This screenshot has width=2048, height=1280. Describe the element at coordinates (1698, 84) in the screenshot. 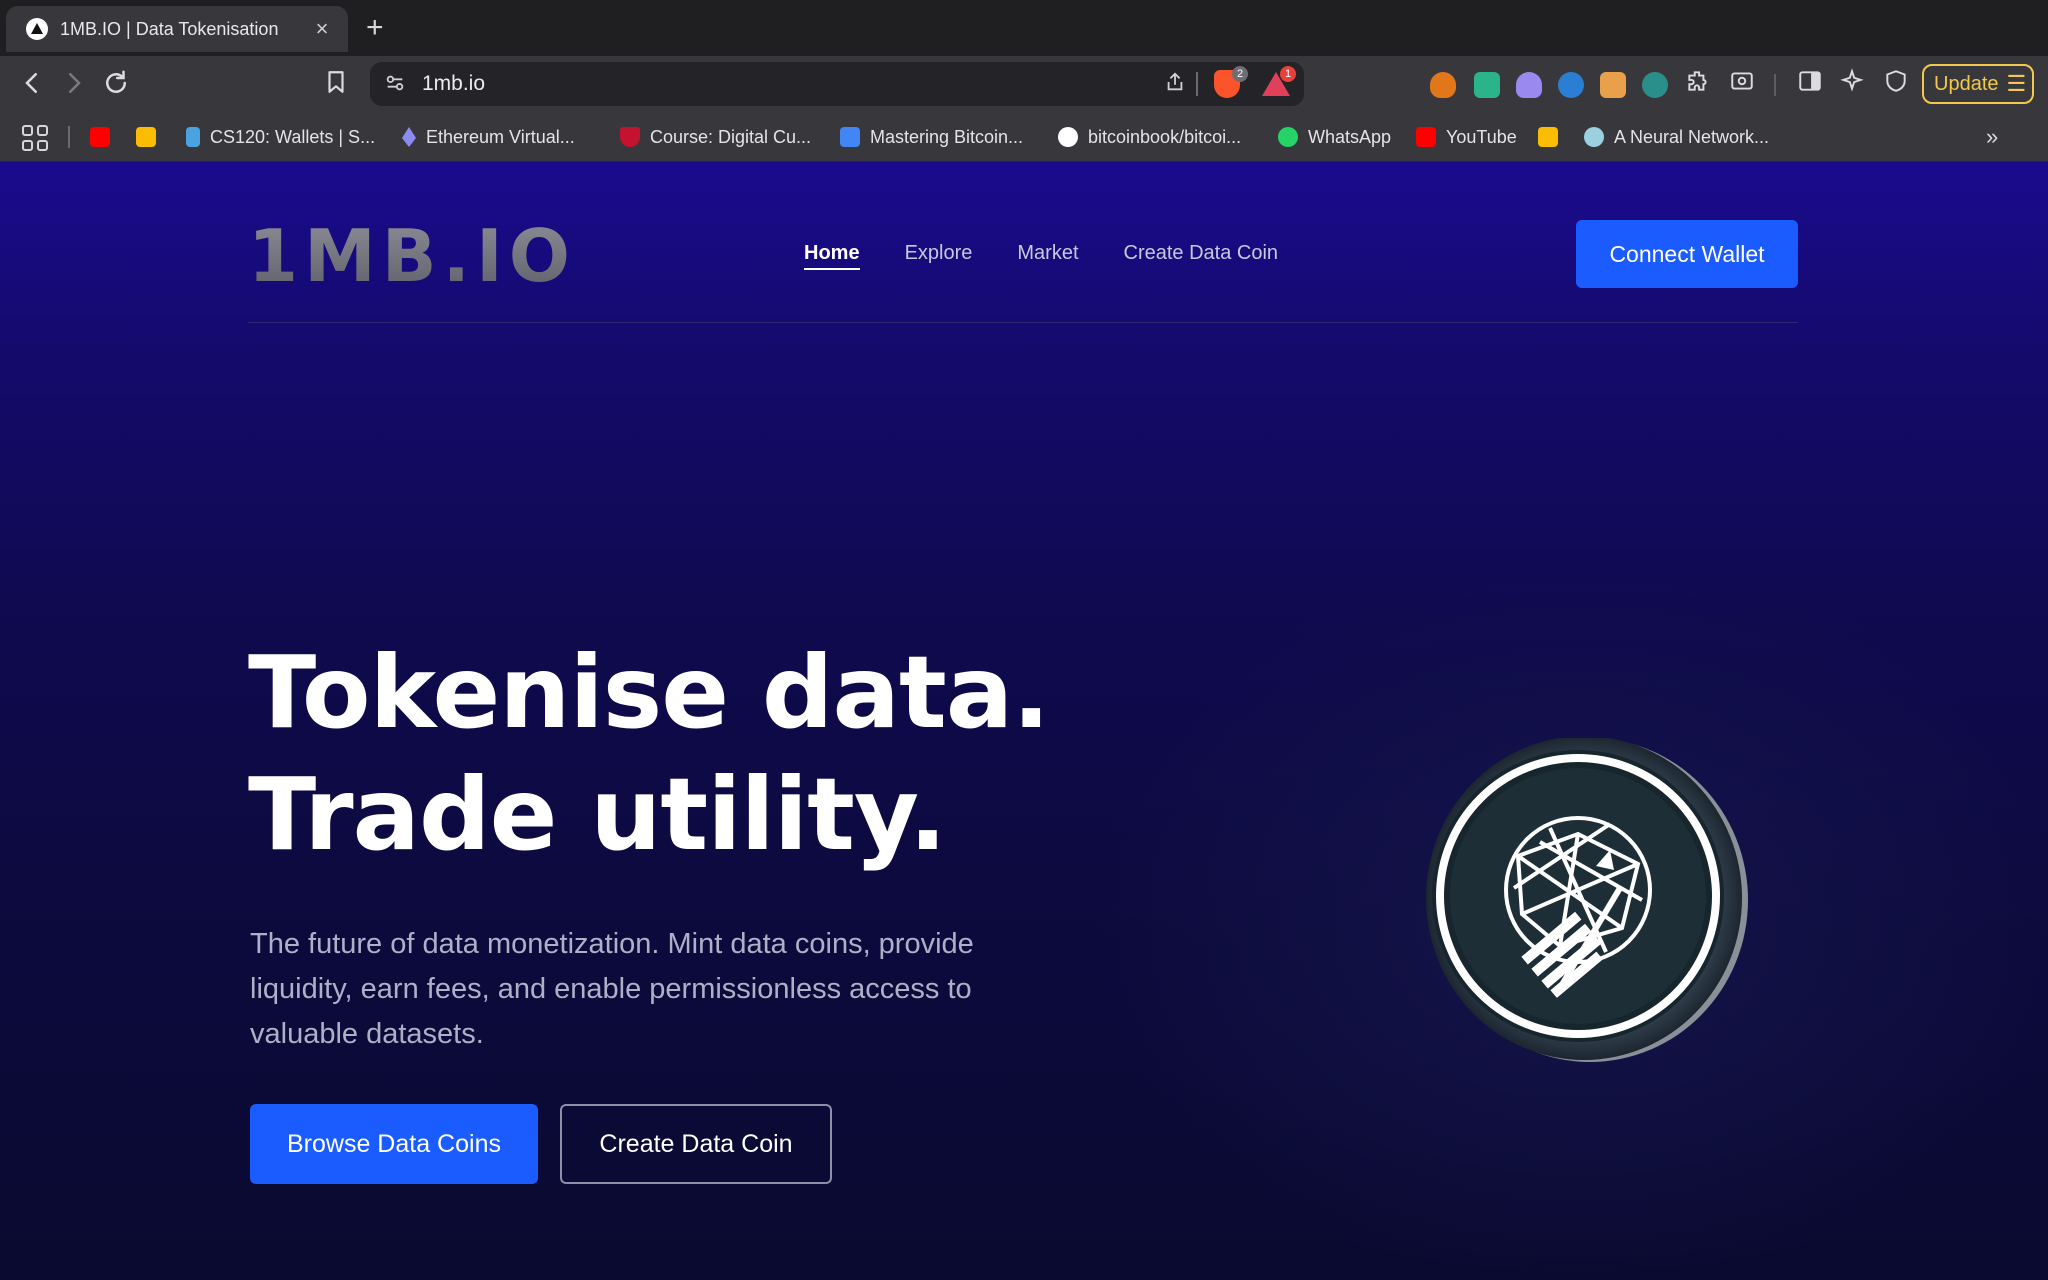

I see `extensions-puzzle-icon` at that location.